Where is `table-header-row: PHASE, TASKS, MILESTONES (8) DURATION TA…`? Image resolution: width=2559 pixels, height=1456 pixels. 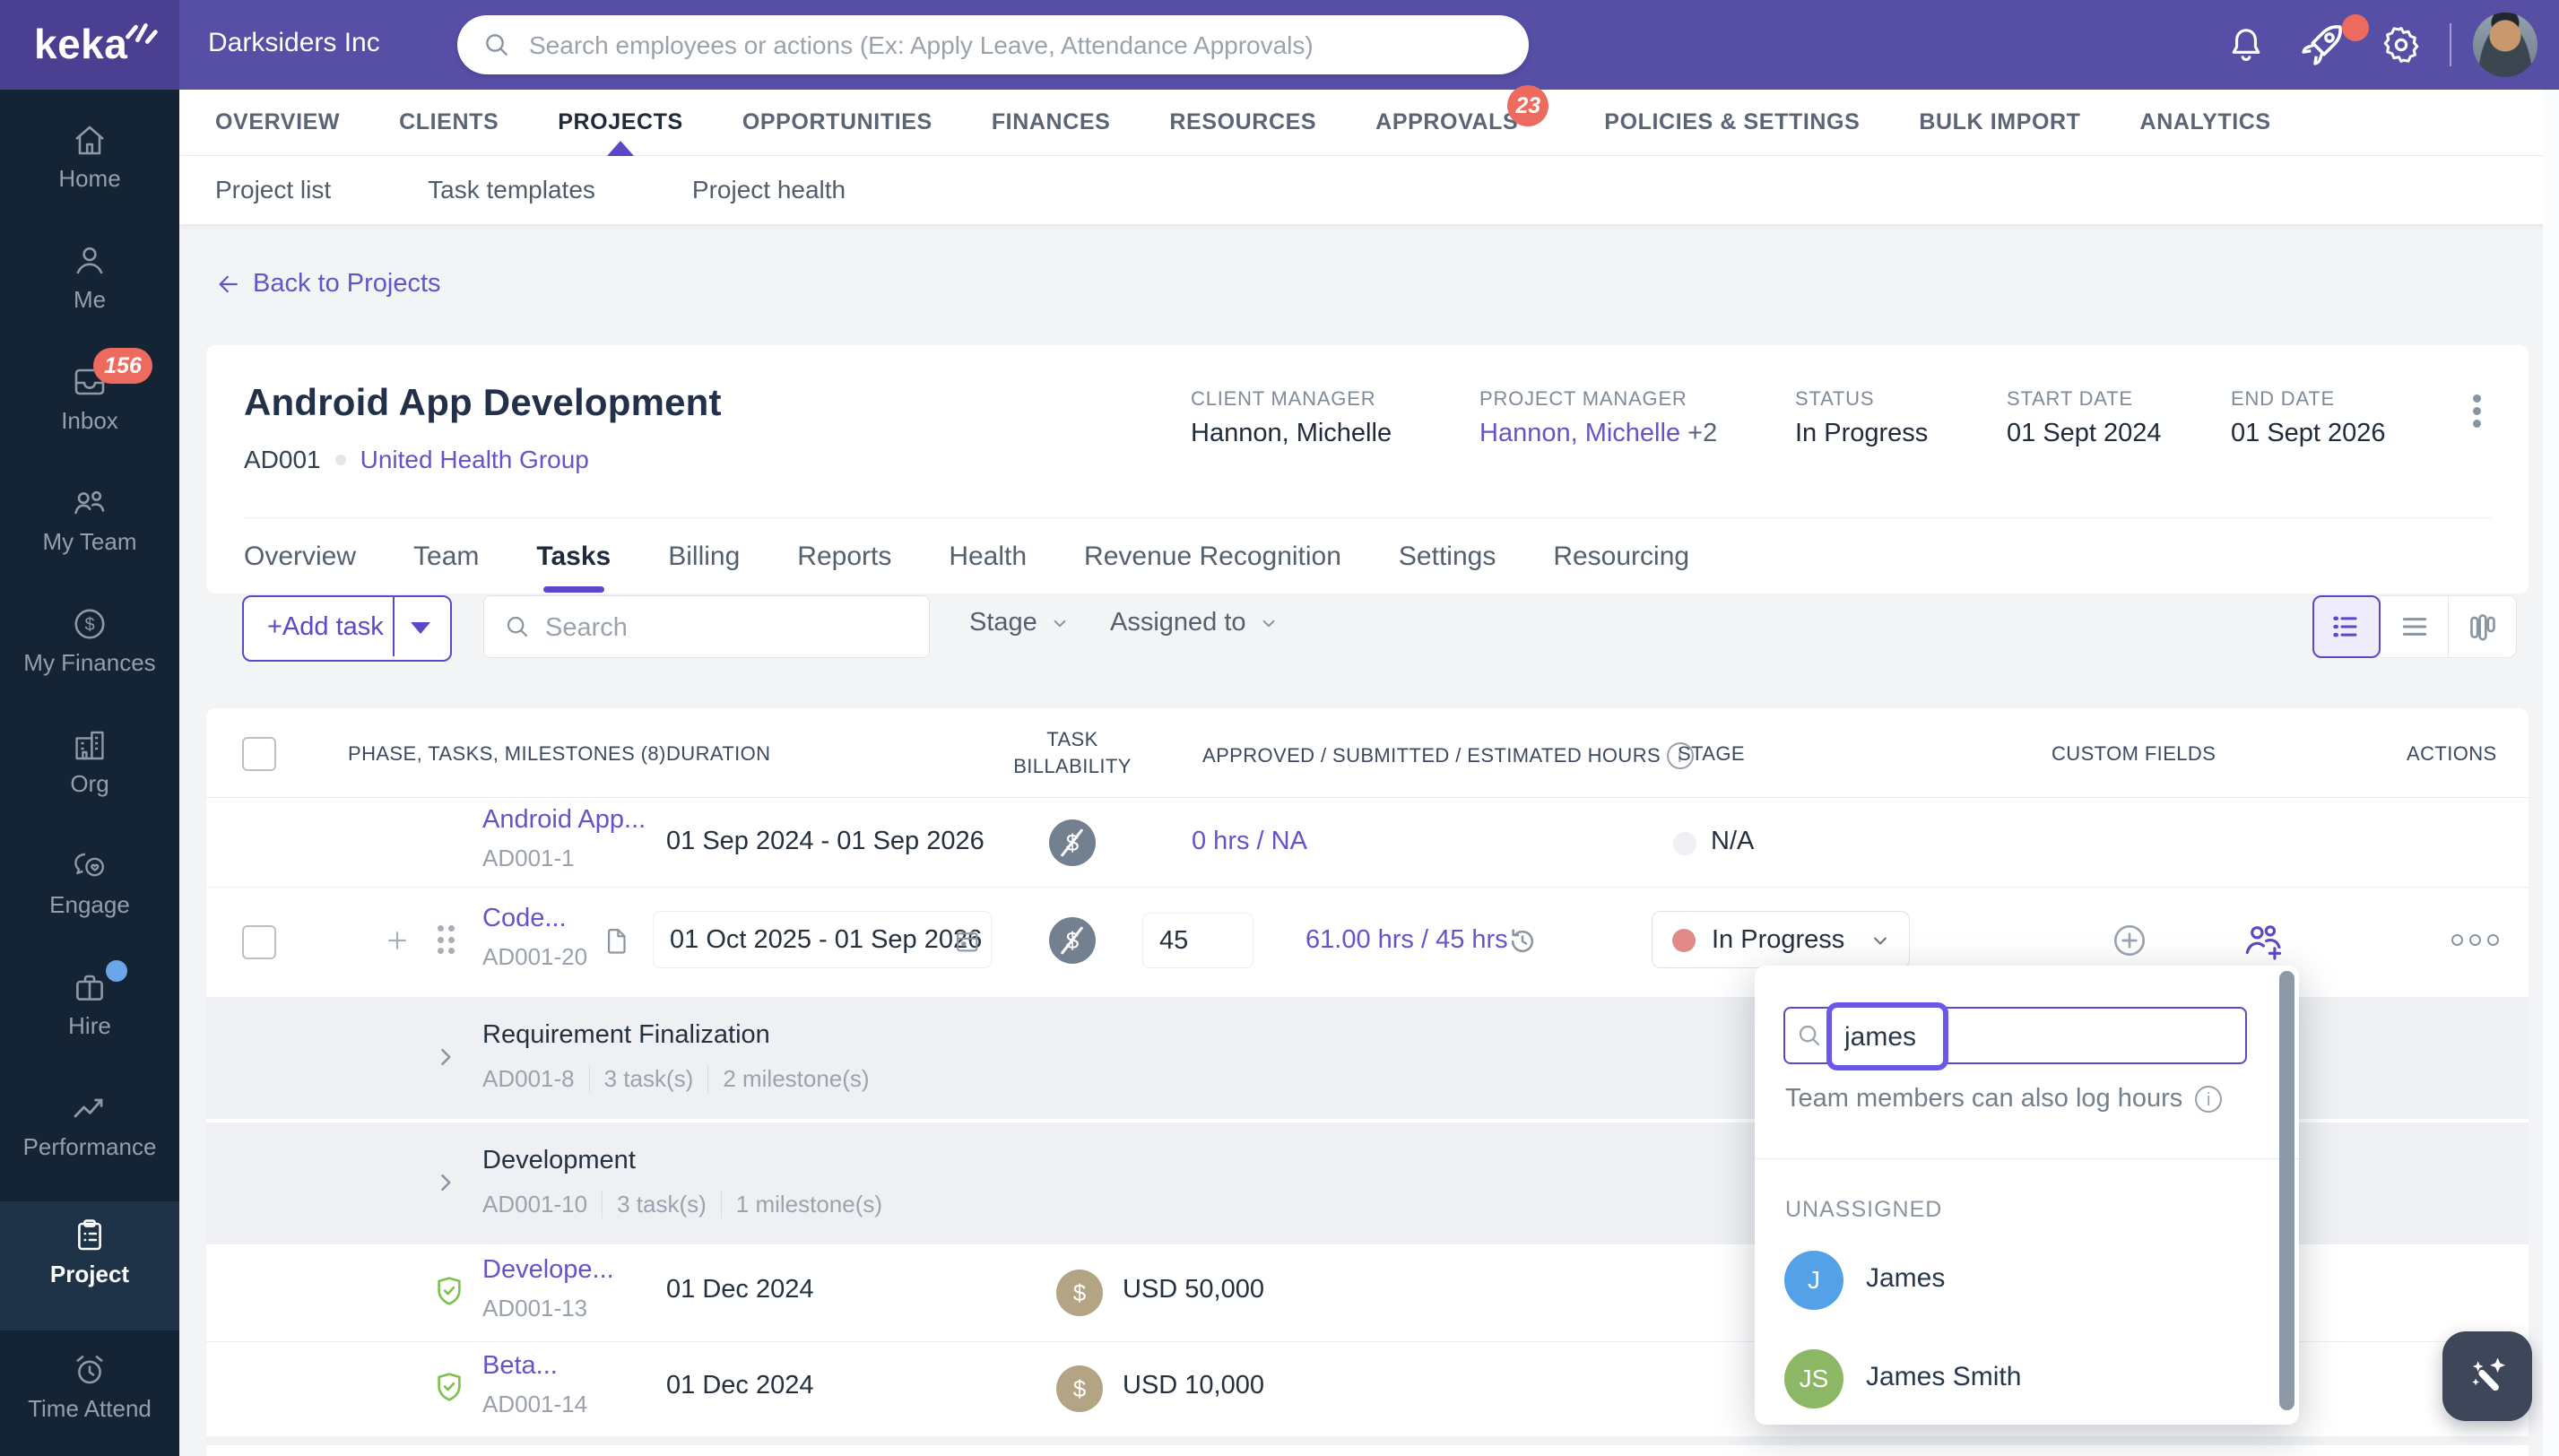
table-header-row: PHASE, TASKS, MILESTONES (8) DURATION TA… is located at coordinates (1367, 753).